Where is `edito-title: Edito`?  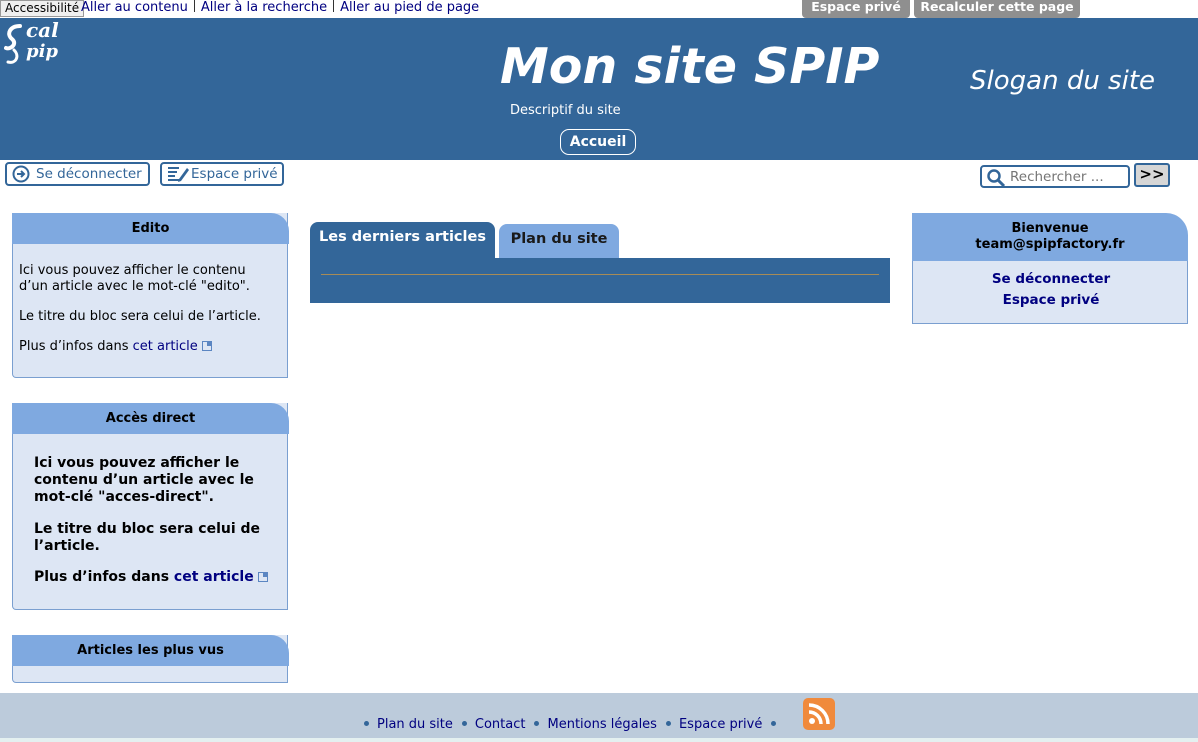 edito-title: Edito is located at coordinates (150, 228).